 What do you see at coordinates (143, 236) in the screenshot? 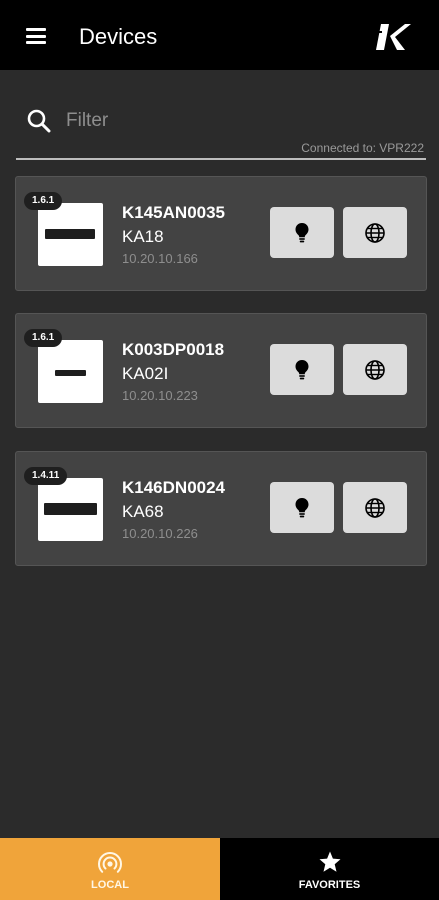
I see `device-model: KA18` at bounding box center [143, 236].